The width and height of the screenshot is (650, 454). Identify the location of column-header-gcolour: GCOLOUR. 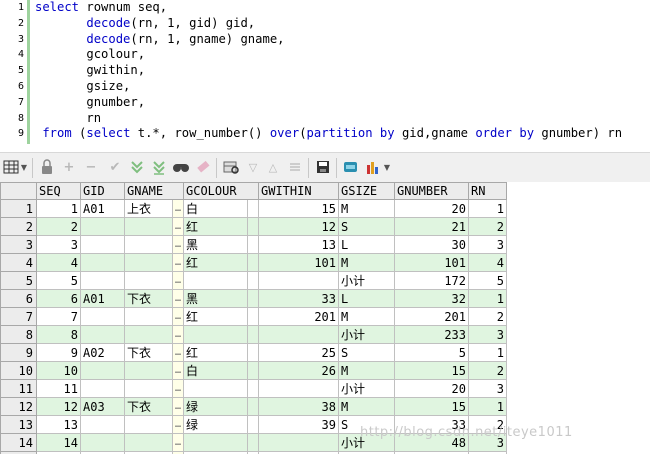
(221, 191).